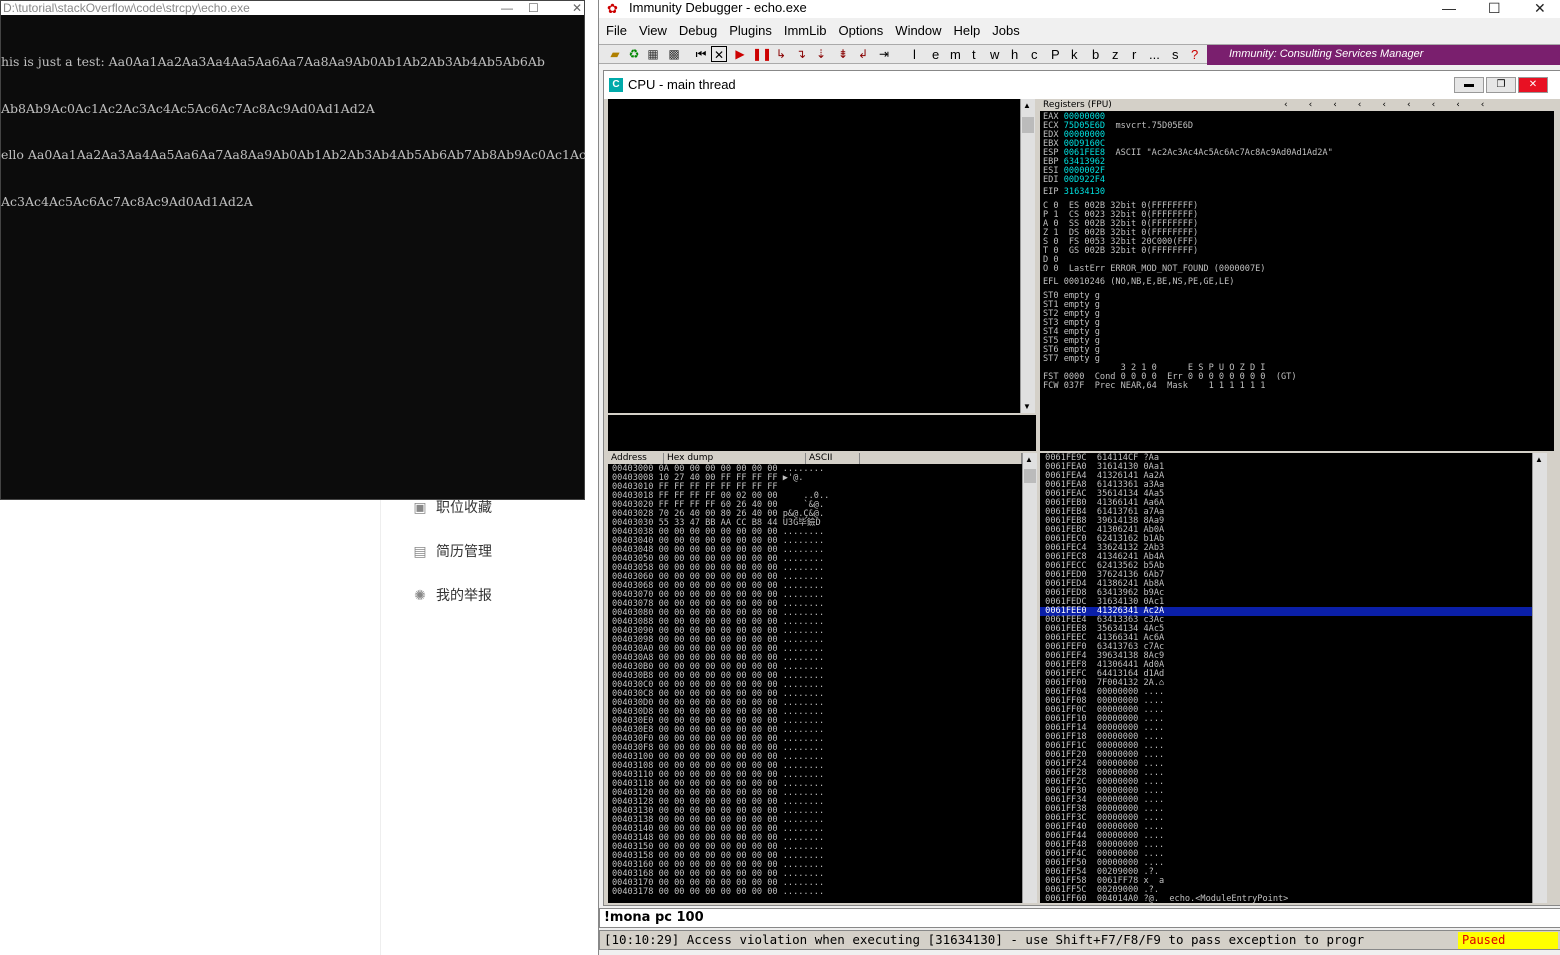 The width and height of the screenshot is (1560, 955). What do you see at coordinates (420, 507) in the screenshot?
I see `star-folder-icon: ▣` at bounding box center [420, 507].